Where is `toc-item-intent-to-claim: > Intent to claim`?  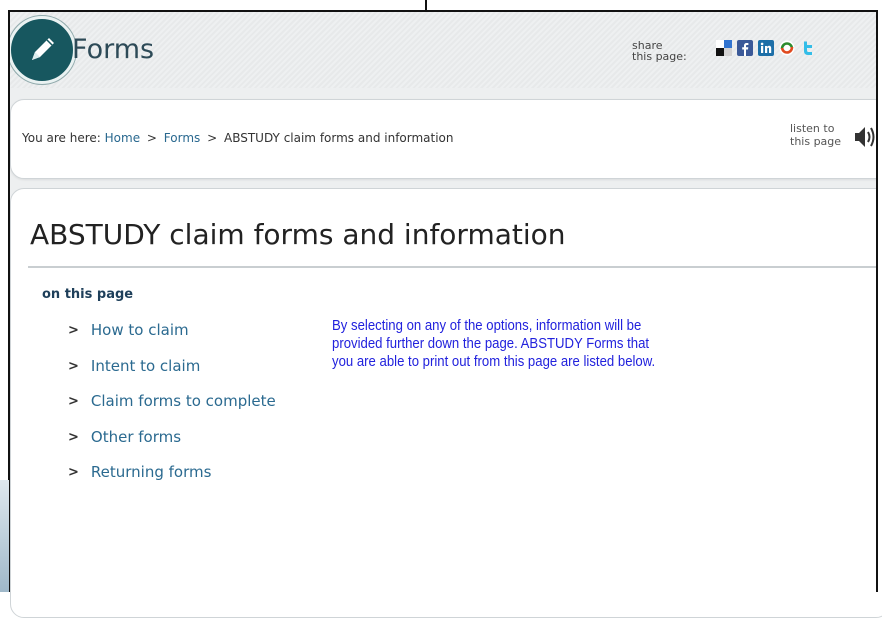 toc-item-intent-to-claim: > Intent to claim is located at coordinates (172, 375).